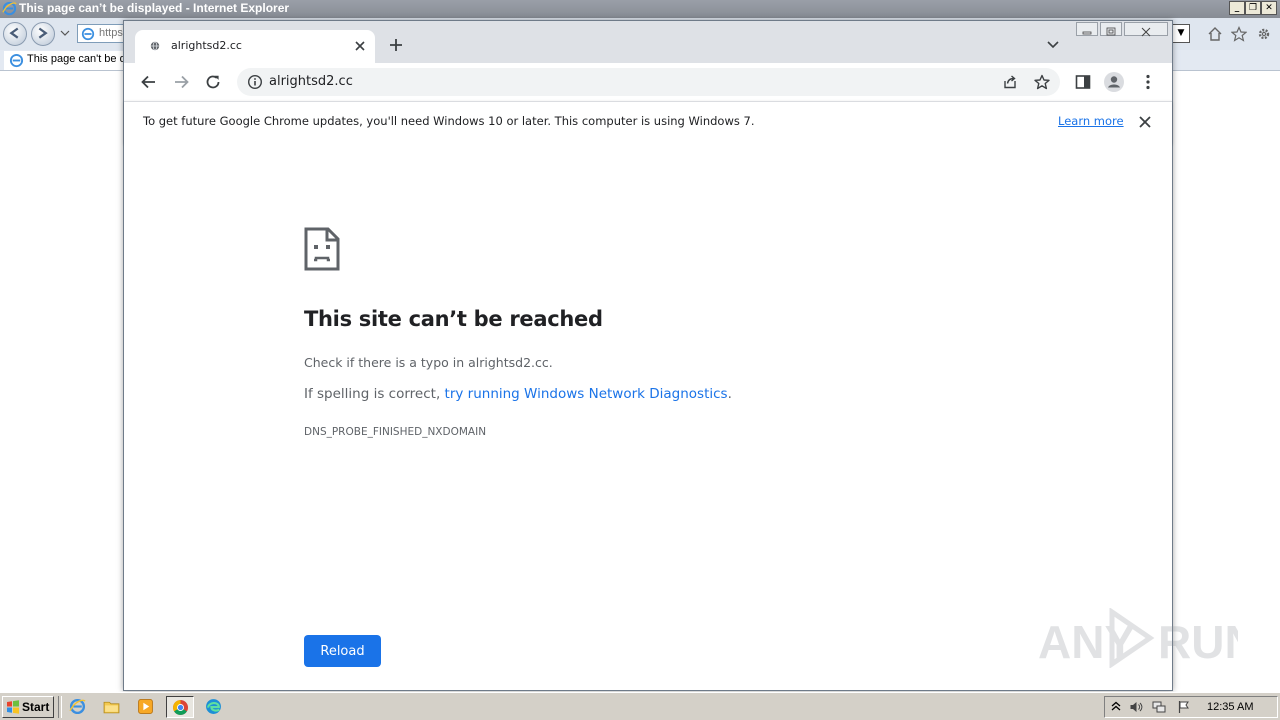  I want to click on taskbar-edge-button, so click(214, 707).